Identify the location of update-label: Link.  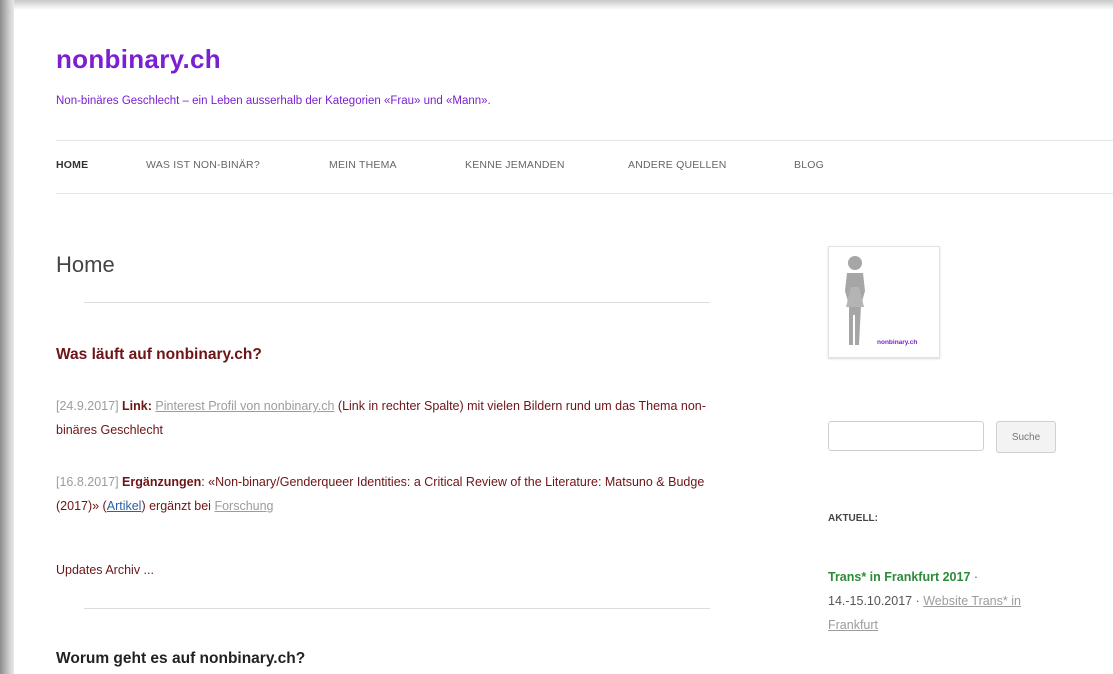
(135, 406).